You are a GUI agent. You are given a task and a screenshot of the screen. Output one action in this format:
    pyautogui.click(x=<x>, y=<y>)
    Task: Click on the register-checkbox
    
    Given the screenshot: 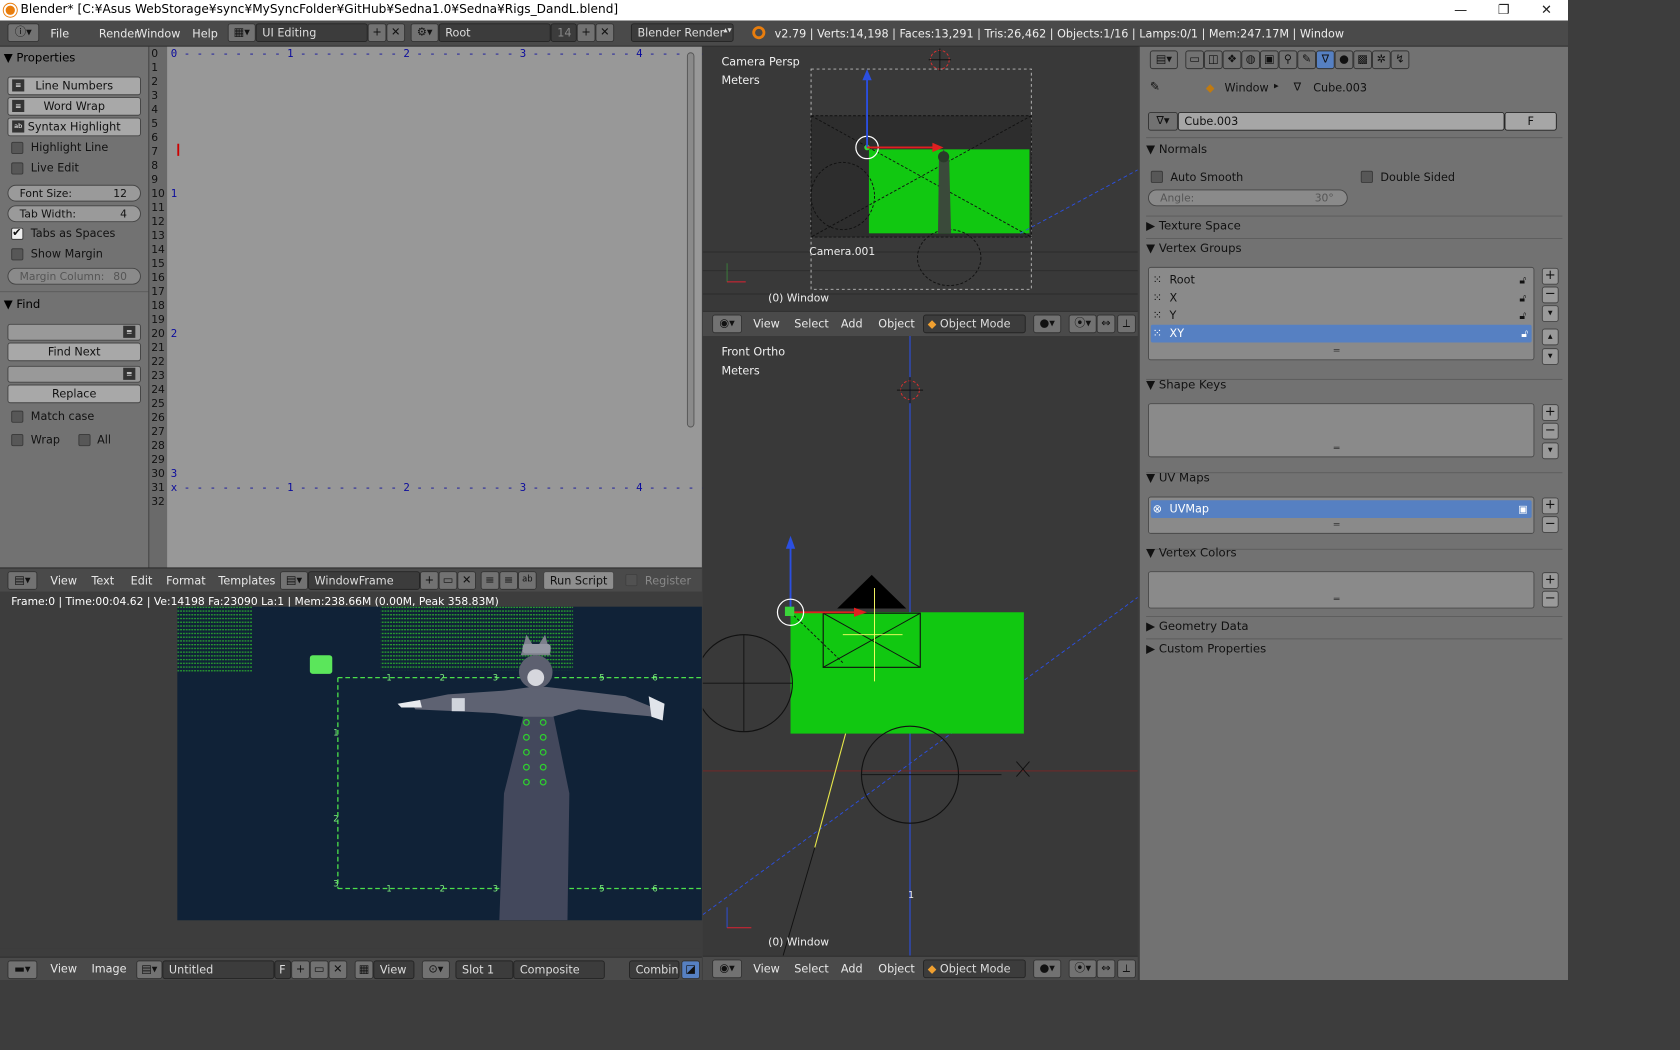 What is the action you would take?
    pyautogui.click(x=631, y=580)
    